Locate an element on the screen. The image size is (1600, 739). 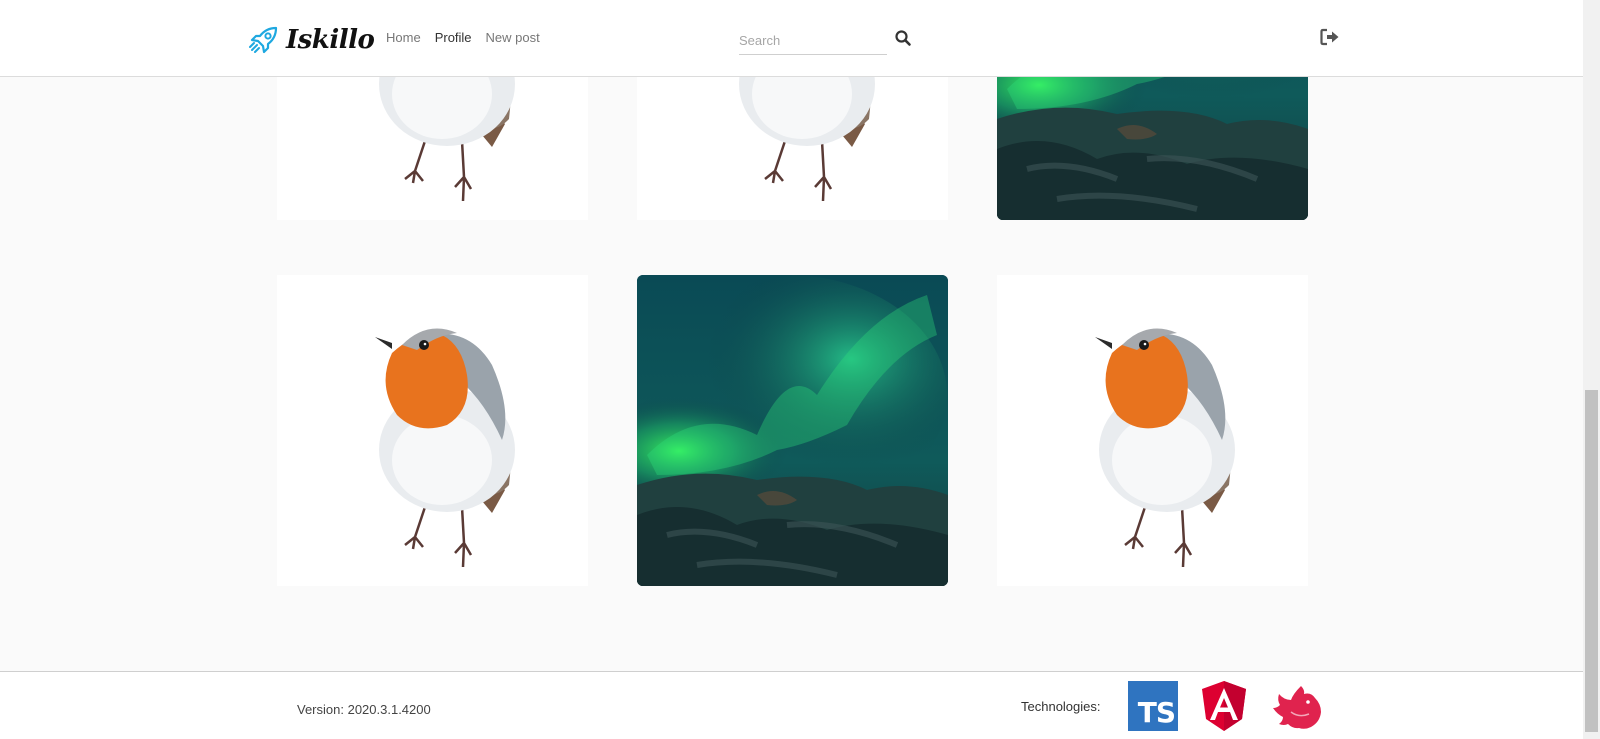
search-input is located at coordinates (809, 40).